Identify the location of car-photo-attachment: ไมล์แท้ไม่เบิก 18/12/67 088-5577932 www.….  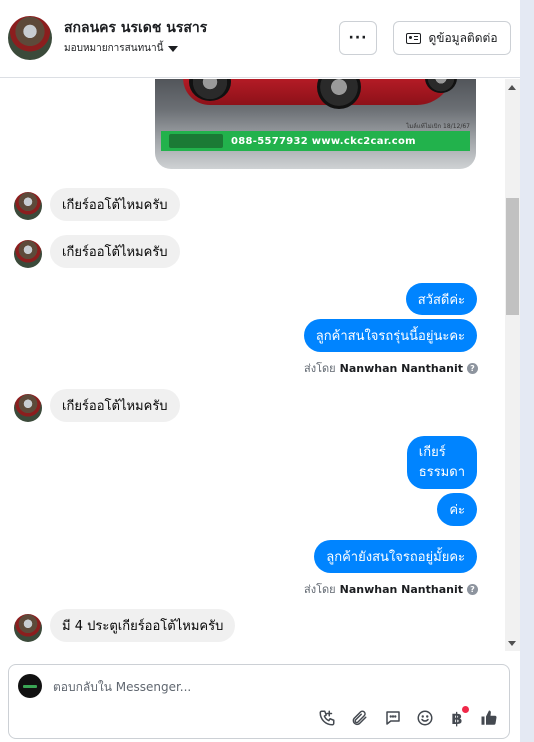
(315, 124).